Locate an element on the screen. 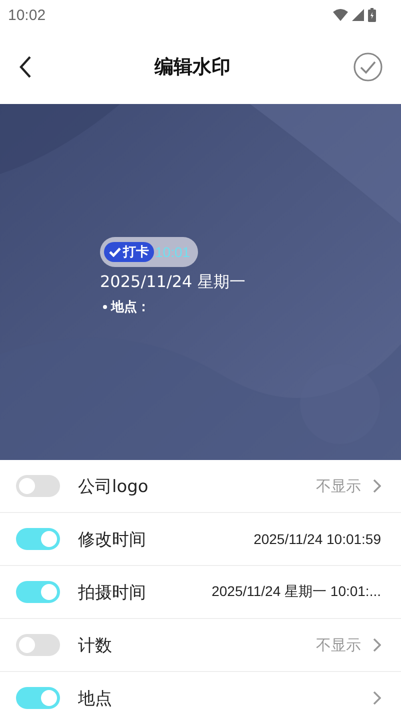  setting-label: 修改时间 is located at coordinates (112, 539).